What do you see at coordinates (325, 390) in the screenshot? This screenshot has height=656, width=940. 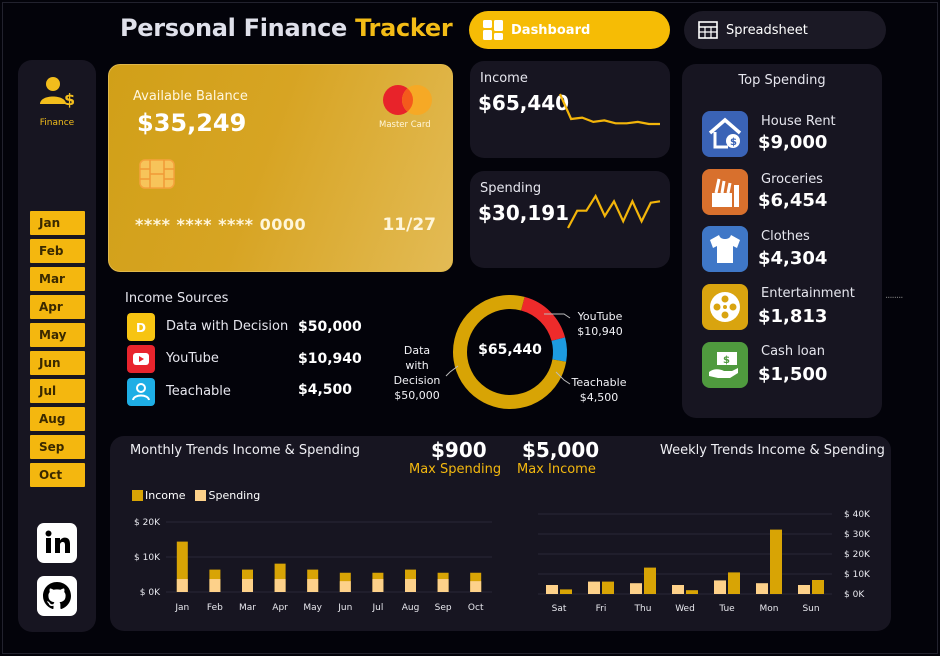 I see `income-source-value: $4,500` at bounding box center [325, 390].